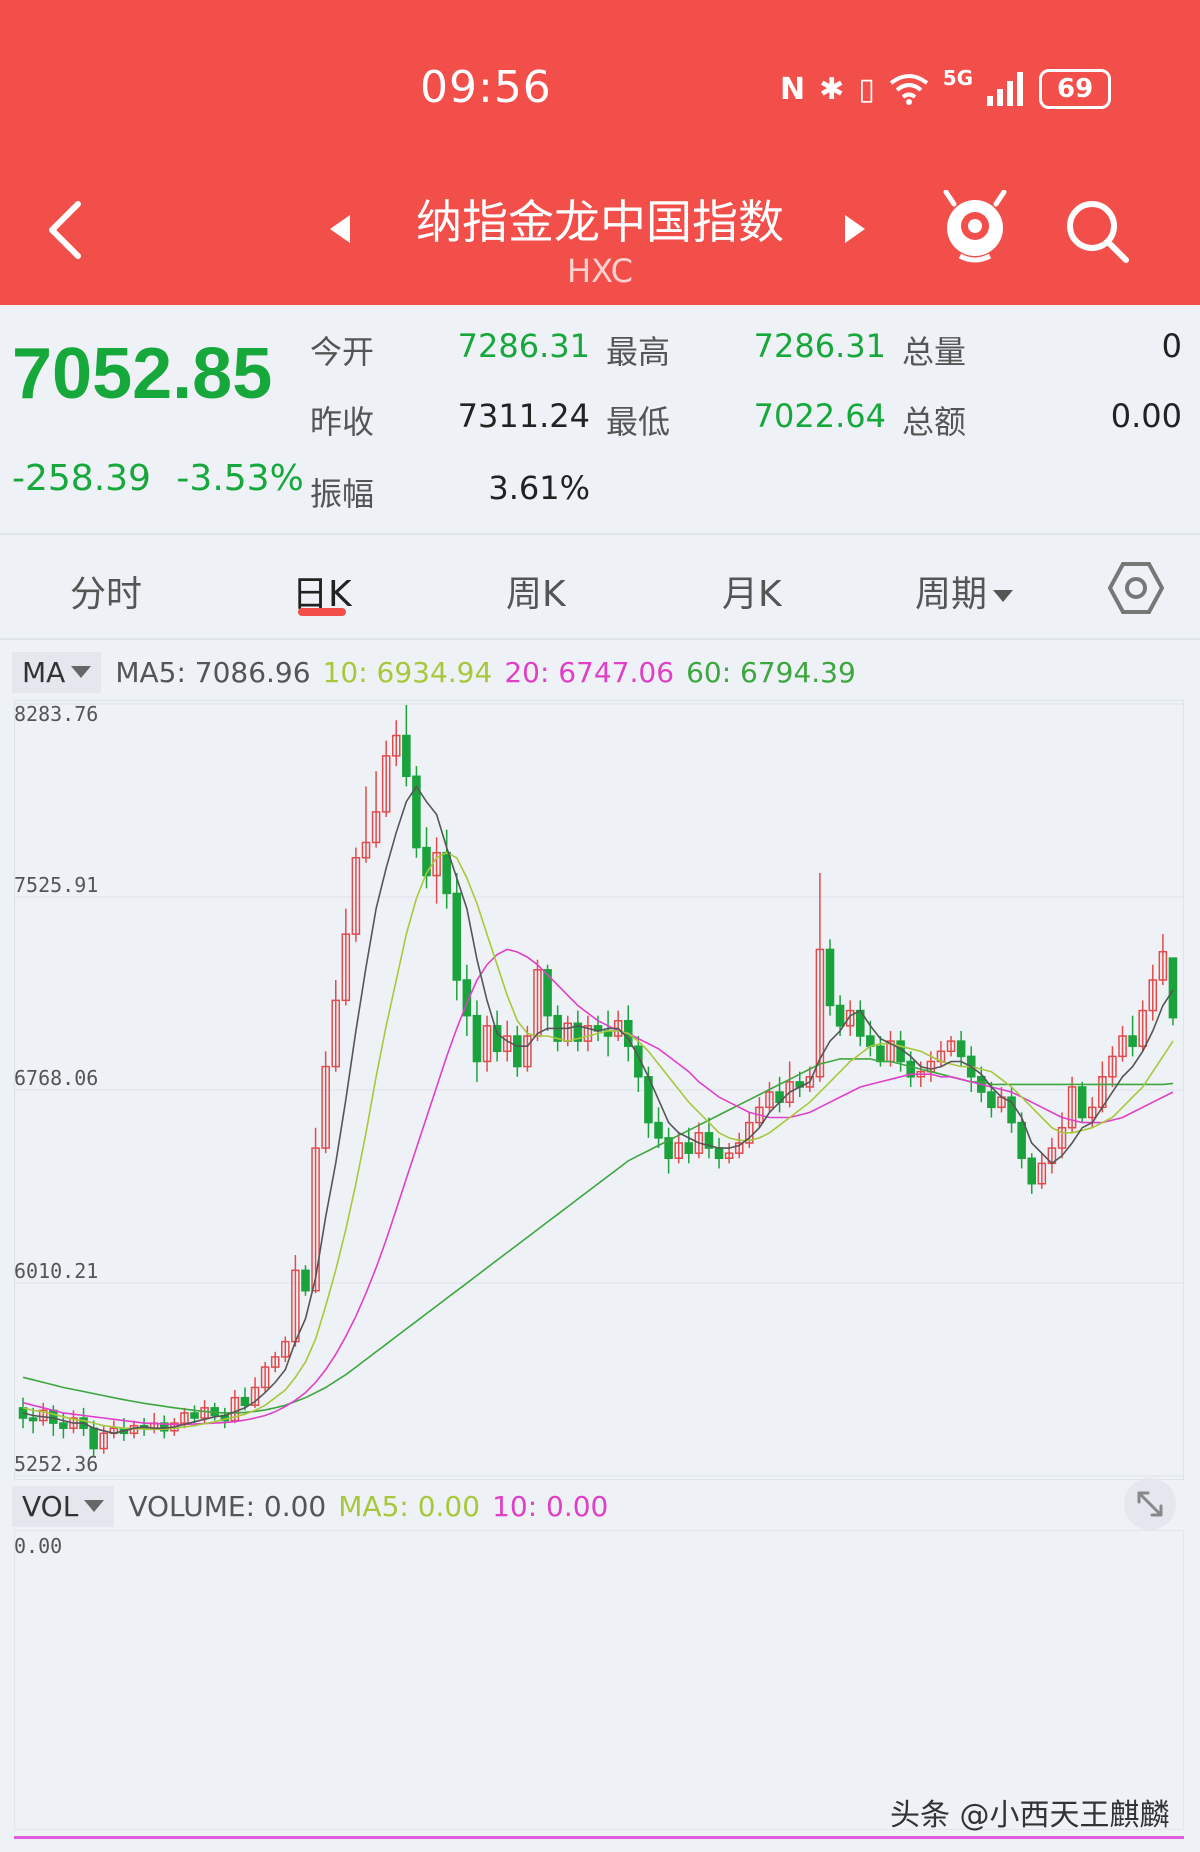 The image size is (1200, 1852). What do you see at coordinates (38, 1546) in the screenshot?
I see `volume-axis-label: 0.00` at bounding box center [38, 1546].